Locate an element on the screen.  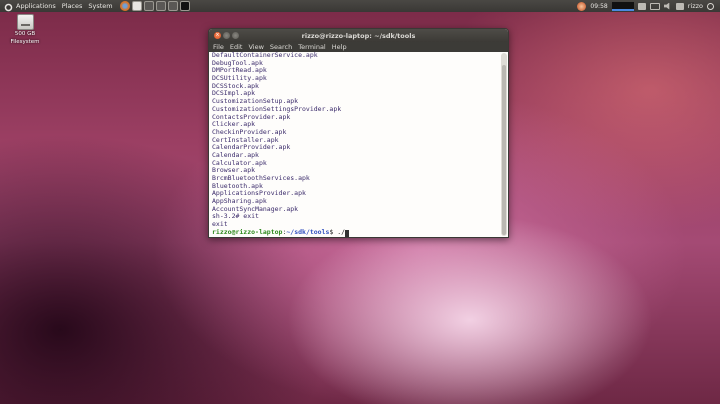
window-titlebar: × rizzo@rizzo-laptop: ~/sdk/tools is located at coordinates (358, 35).